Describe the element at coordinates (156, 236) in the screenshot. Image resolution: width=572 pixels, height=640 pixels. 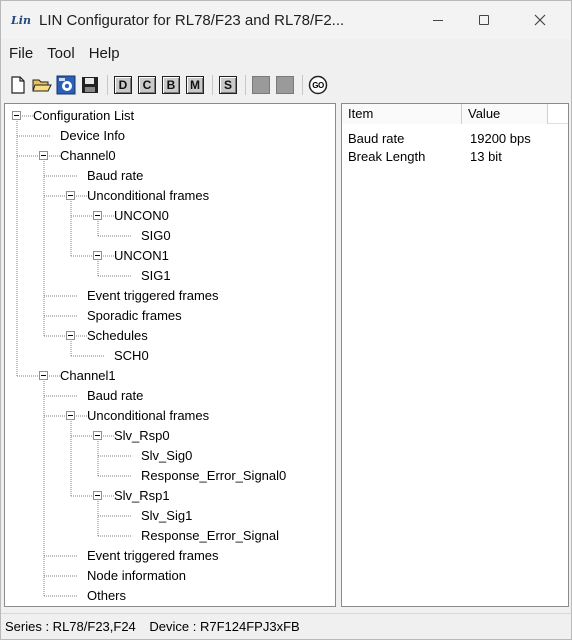
I see `tree-node: SIG0` at that location.